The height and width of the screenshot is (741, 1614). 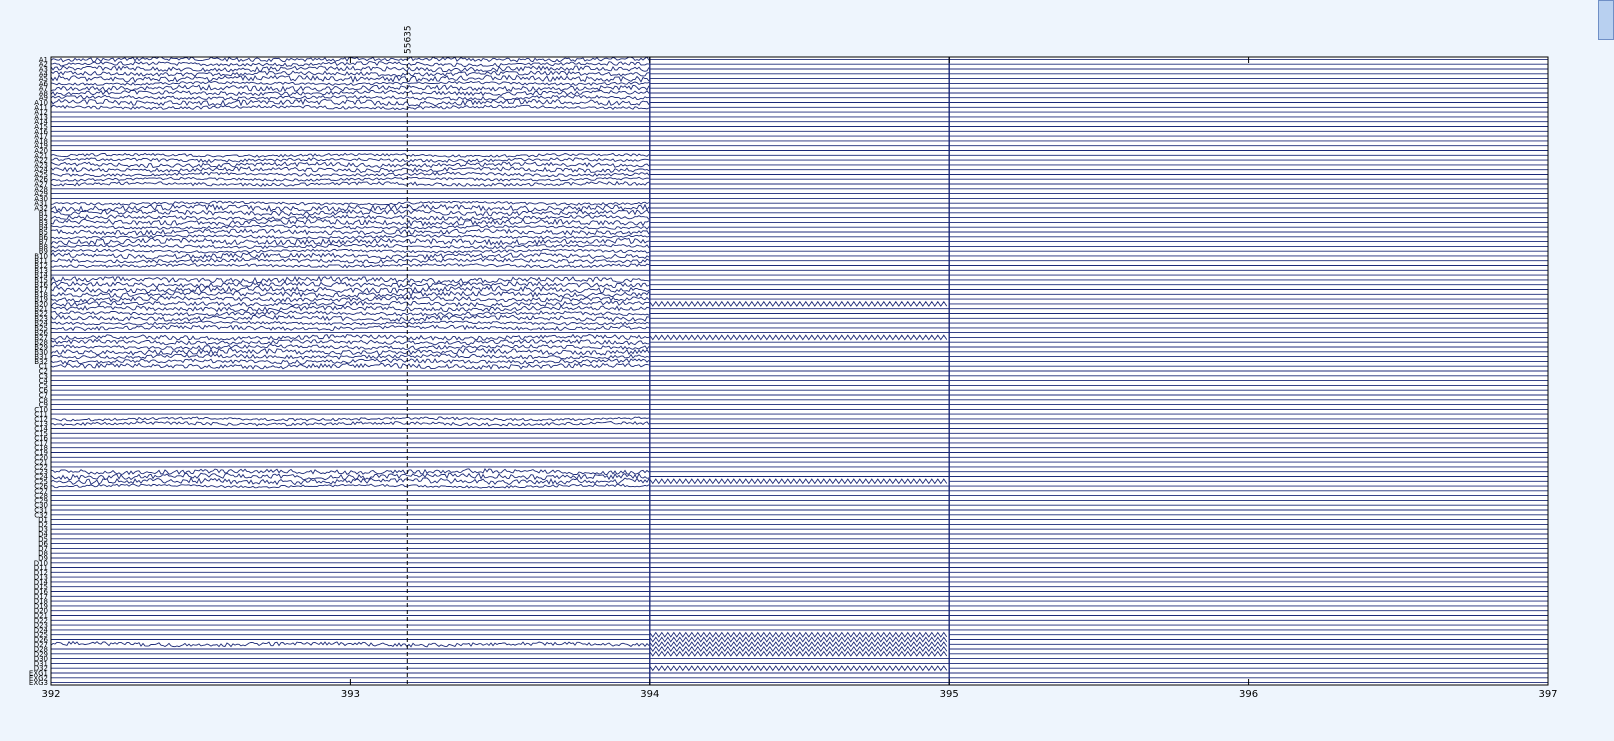 I want to click on x-tick-label-395: 395, so click(x=949, y=694).